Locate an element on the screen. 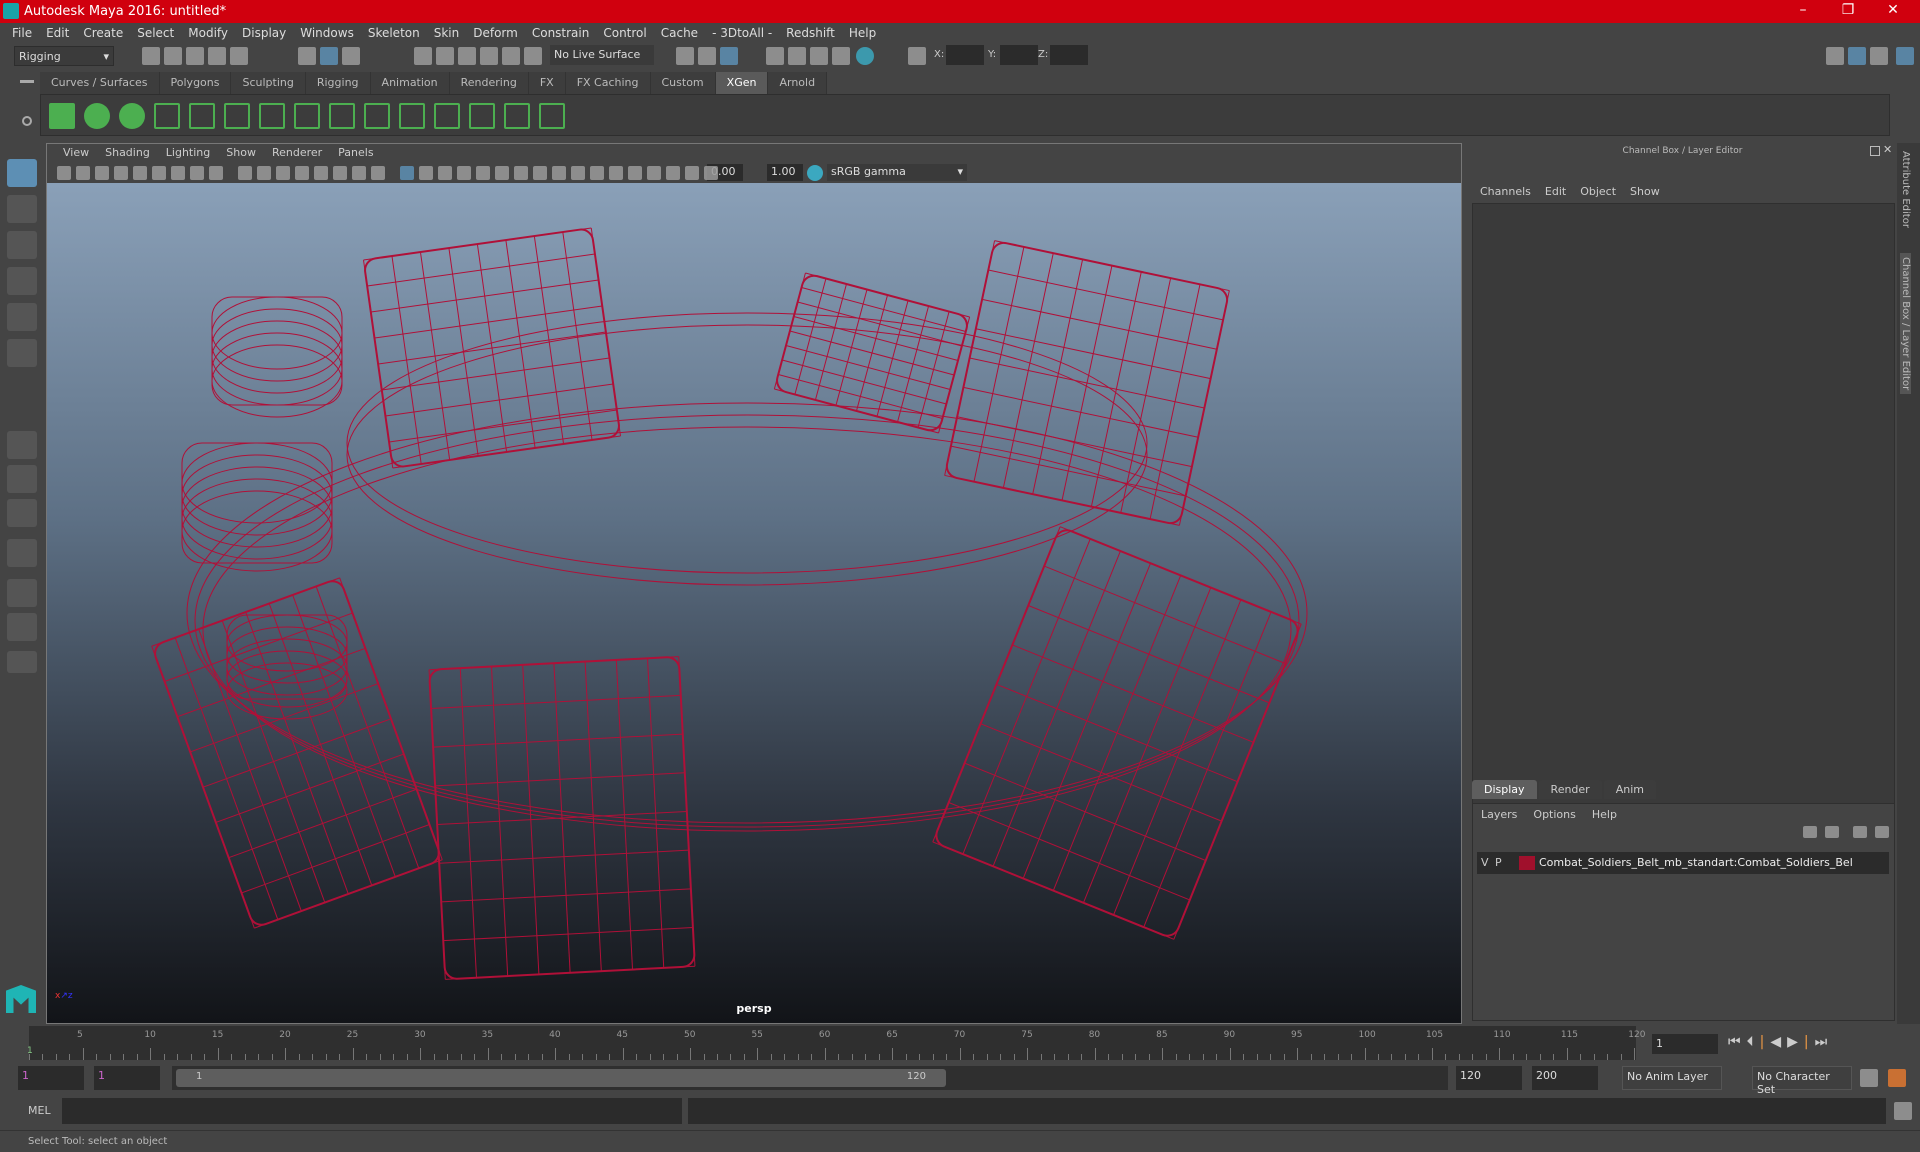 The height and width of the screenshot is (1152, 1920). play-backward-icon: ◀ is located at coordinates (1778, 1042).